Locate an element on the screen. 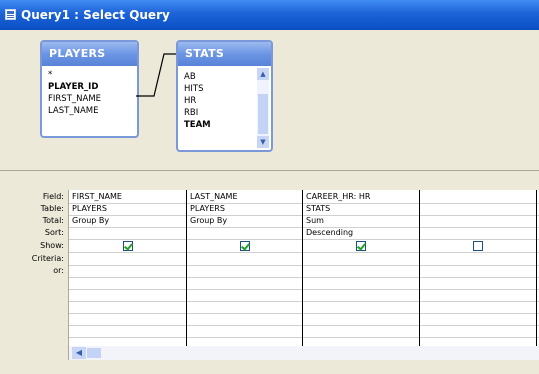 This screenshot has height=374, width=539. window-title: Query1 : Select Query is located at coordinates (95, 15).